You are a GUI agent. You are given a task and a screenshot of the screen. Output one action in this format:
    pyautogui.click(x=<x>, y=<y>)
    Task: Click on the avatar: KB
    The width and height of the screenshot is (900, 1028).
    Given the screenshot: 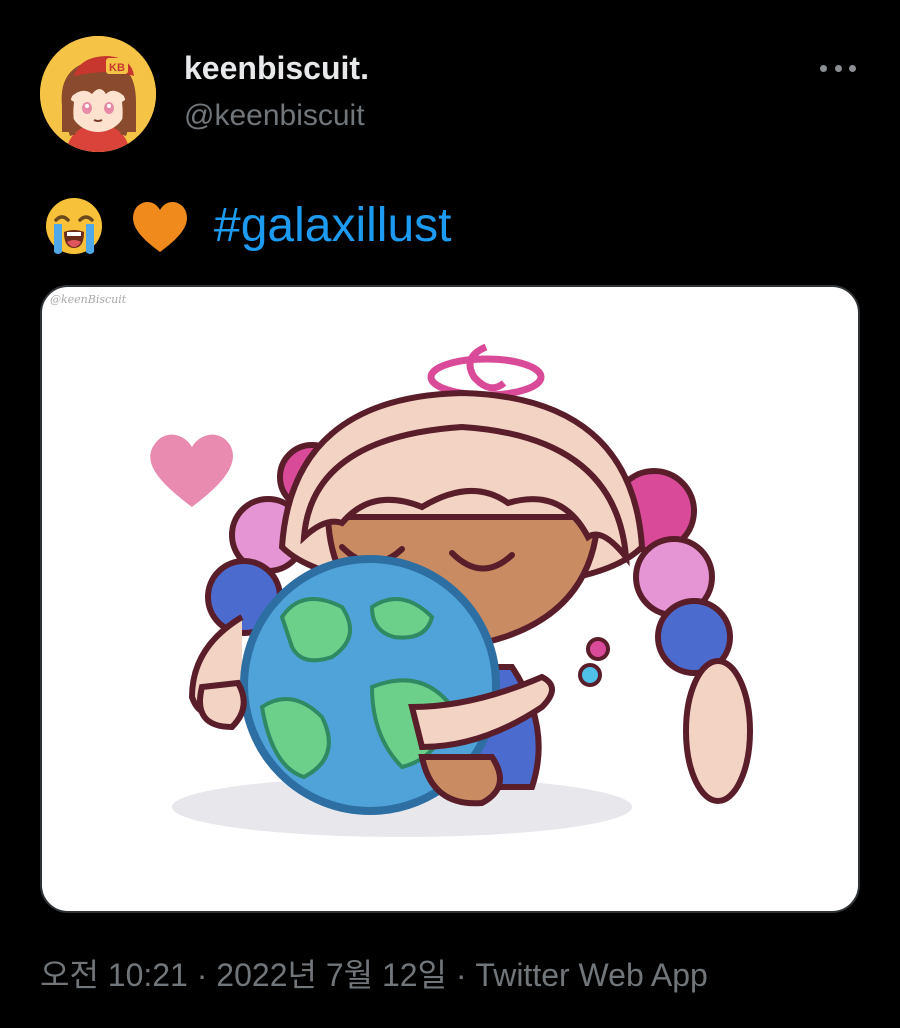 What is the action you would take?
    pyautogui.click(x=98, y=94)
    